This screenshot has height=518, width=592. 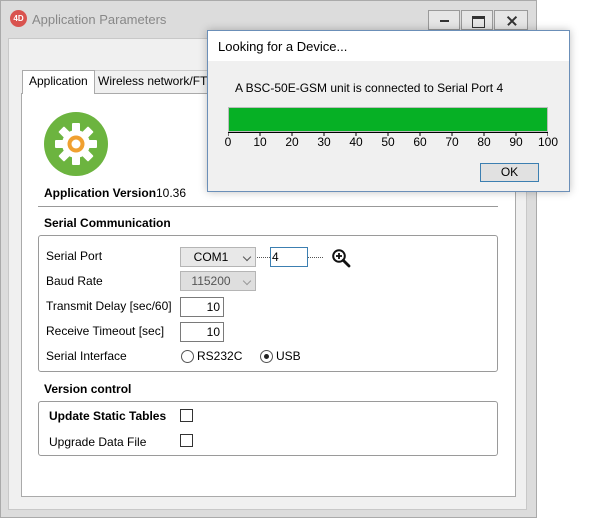 I want to click on update-static-tables-checkbox, so click(x=186, y=415).